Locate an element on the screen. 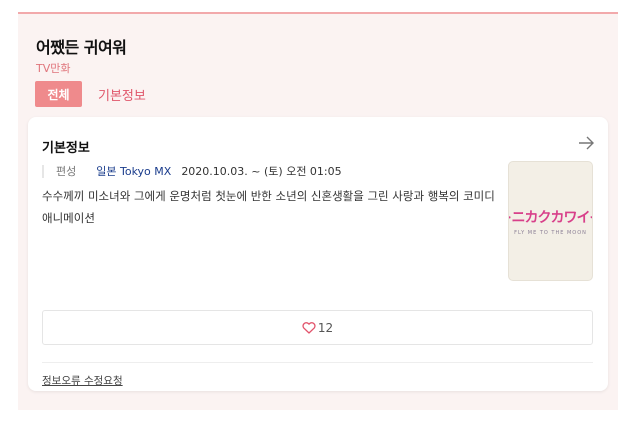  report-error-link: 정보오류 수정요청 is located at coordinates (82, 380).